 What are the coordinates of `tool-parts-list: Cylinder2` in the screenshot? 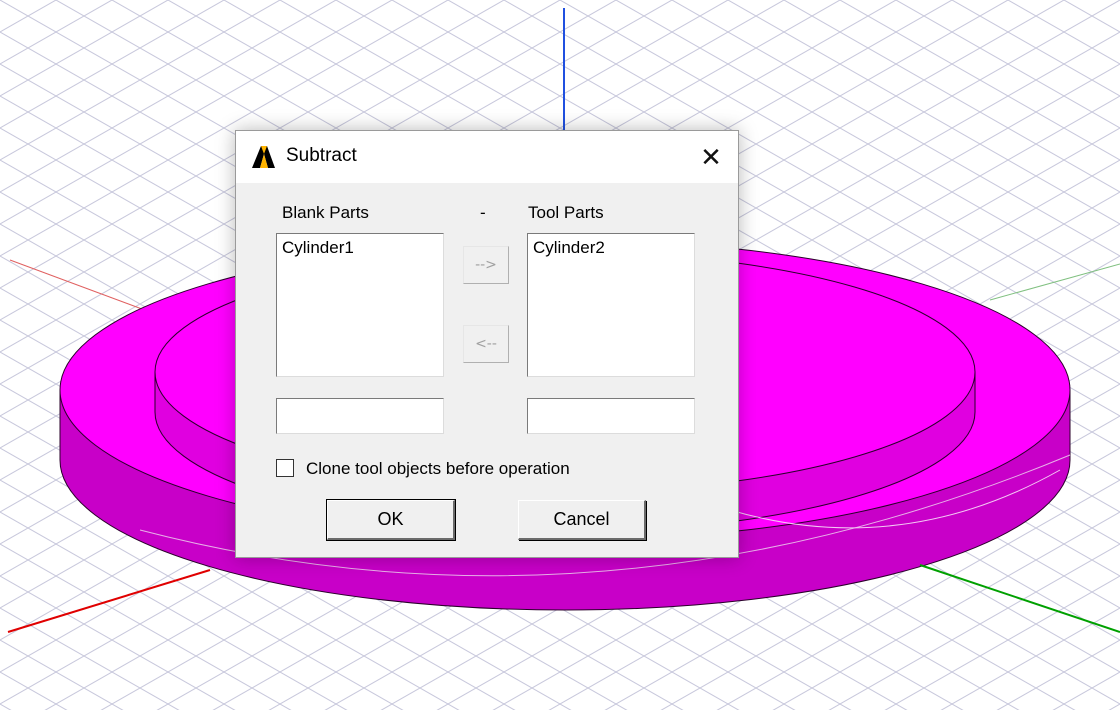 It's located at (611, 305).